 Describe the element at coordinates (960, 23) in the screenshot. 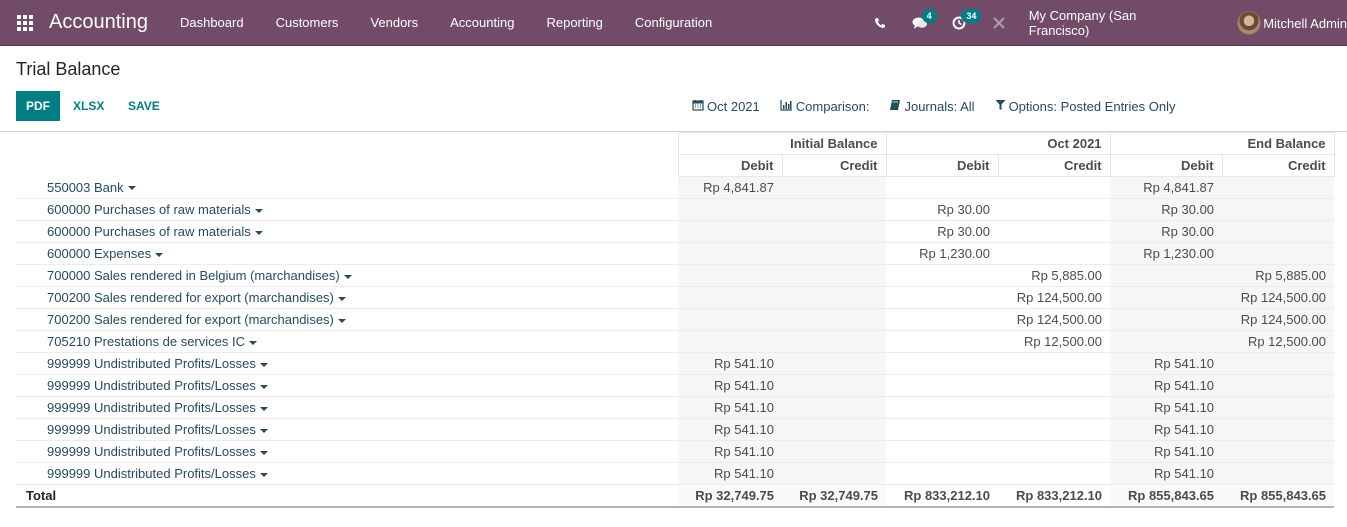

I see `activities-icon: 34` at that location.